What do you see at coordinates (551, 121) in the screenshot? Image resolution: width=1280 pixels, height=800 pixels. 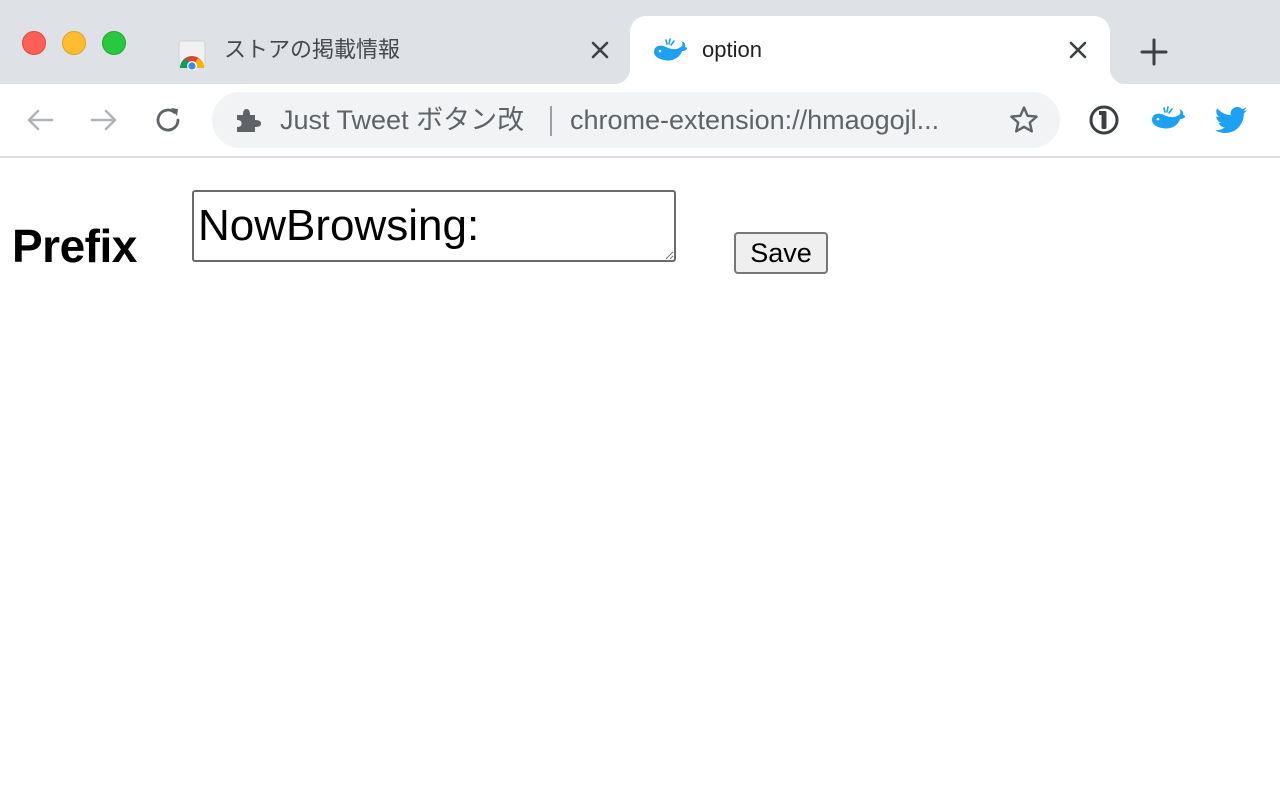 I see `omnibox-divider` at bounding box center [551, 121].